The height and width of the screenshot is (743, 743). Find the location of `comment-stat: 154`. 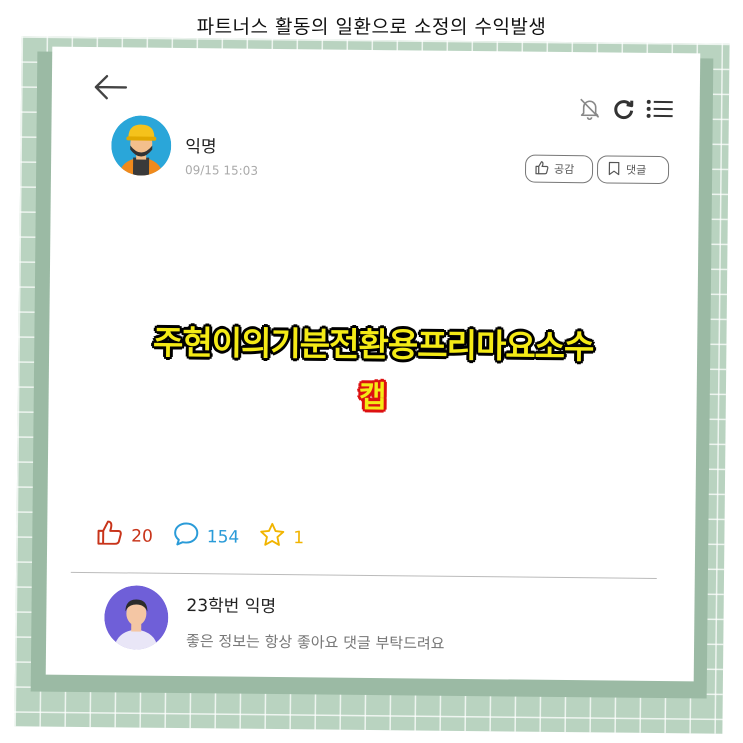

comment-stat: 154 is located at coordinates (205, 537).